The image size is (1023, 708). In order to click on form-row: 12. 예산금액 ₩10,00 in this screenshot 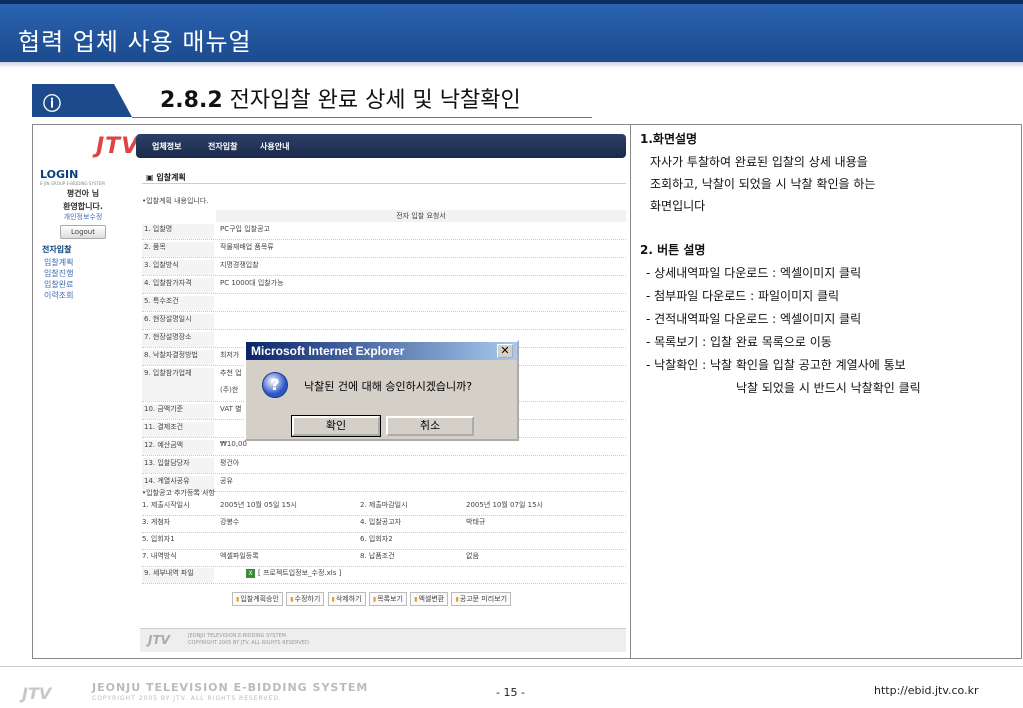, I will do `click(384, 448)`.